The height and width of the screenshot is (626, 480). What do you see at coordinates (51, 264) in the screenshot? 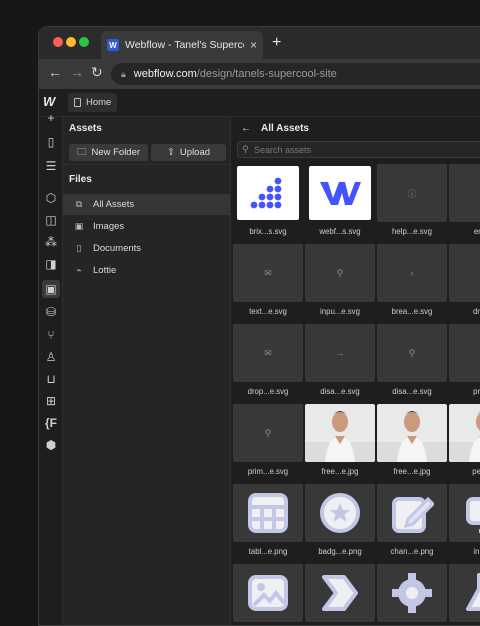
I see `style-selectors-icon: ◨` at bounding box center [51, 264].